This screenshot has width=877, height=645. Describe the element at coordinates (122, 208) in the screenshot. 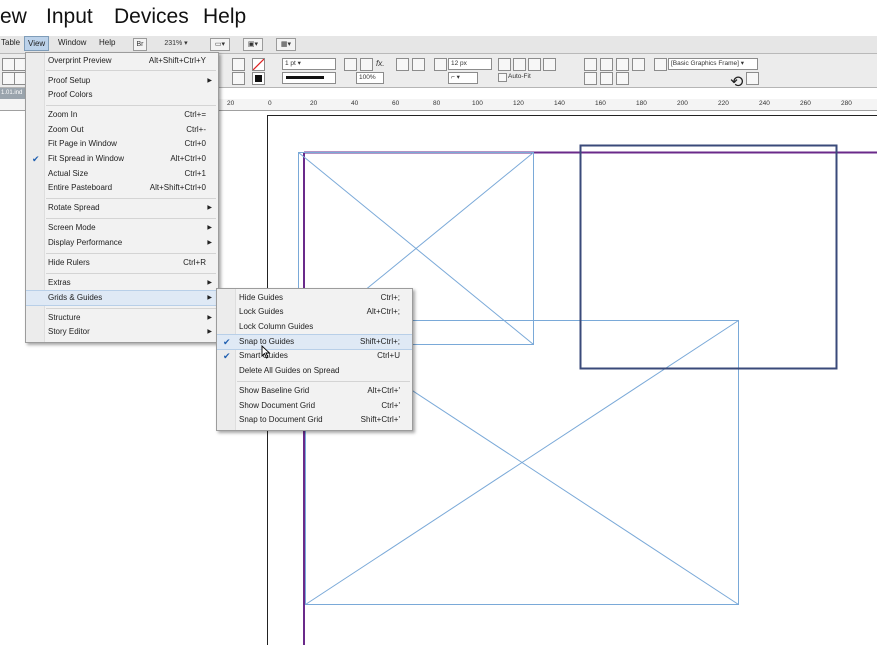

I see `menu-item-rotate-spread: Rotate Spread ▶` at that location.